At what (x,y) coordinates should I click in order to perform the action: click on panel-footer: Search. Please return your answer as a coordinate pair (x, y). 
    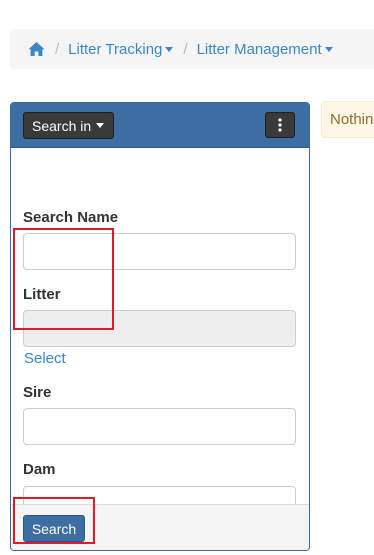
    Looking at the image, I should click on (160, 527).